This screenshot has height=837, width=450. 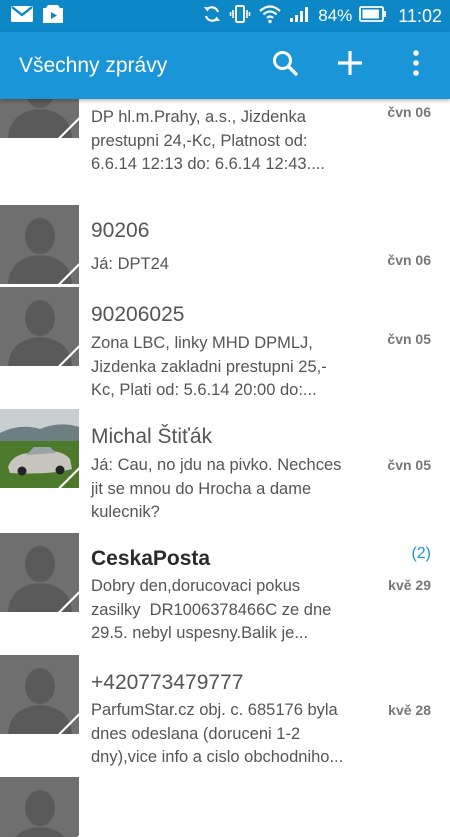 What do you see at coordinates (420, 15) in the screenshot?
I see `clock: 11:02` at bounding box center [420, 15].